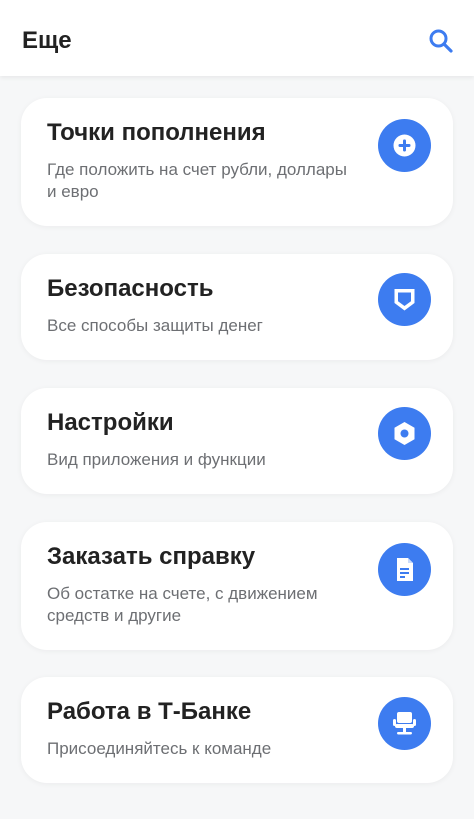 Image resolution: width=474 pixels, height=819 pixels. What do you see at coordinates (404, 433) in the screenshot?
I see `gear-icon` at bounding box center [404, 433].